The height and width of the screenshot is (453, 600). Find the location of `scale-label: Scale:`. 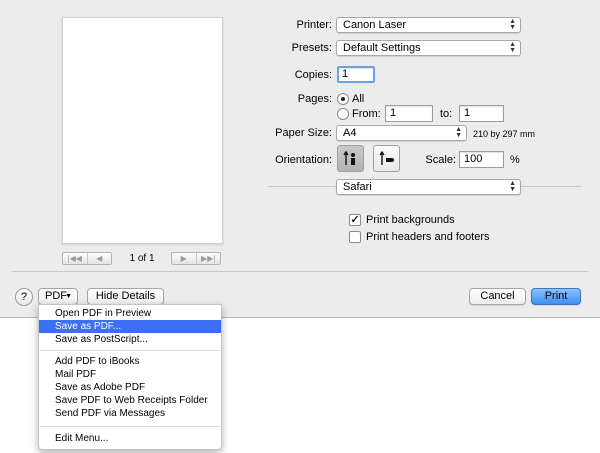

scale-label: Scale: is located at coordinates (440, 160).